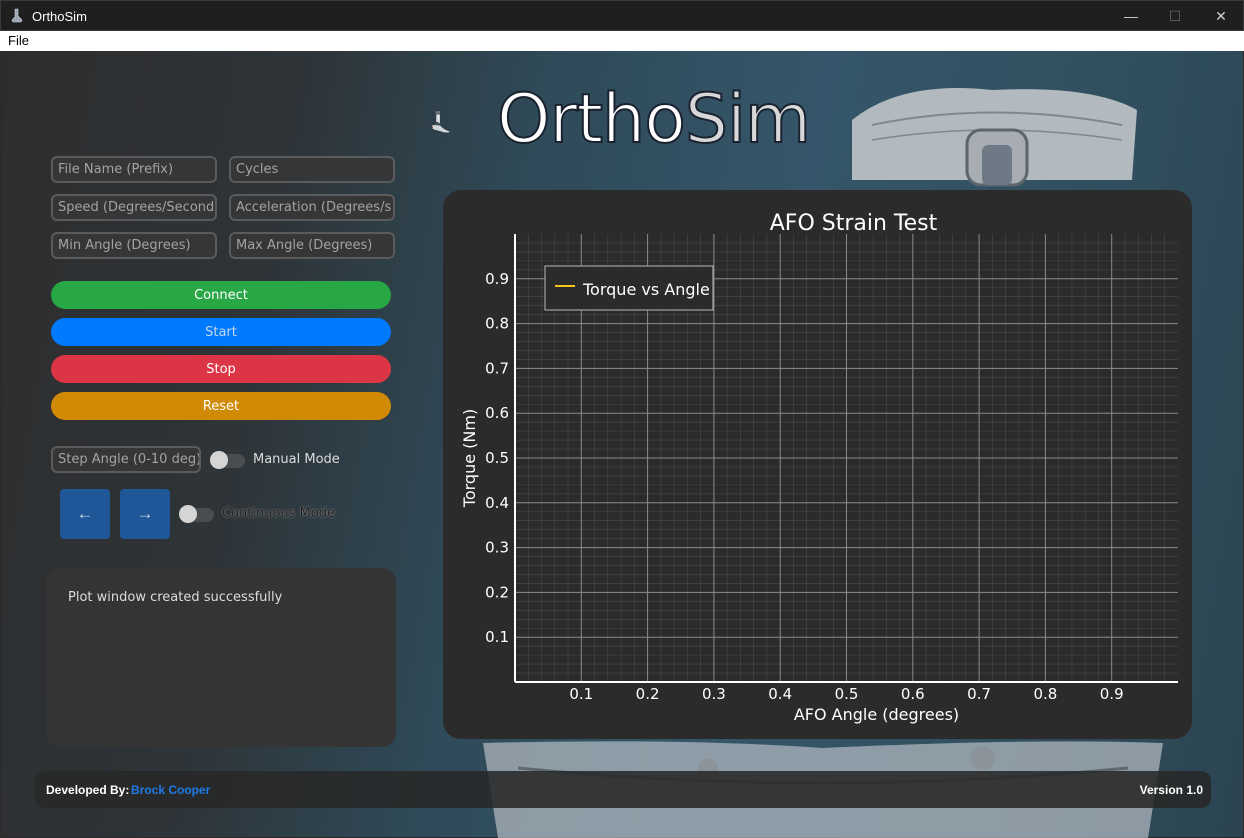 The image size is (1244, 838). Describe the element at coordinates (88, 790) in the screenshot. I see `developed-by-label: Developed By:` at that location.